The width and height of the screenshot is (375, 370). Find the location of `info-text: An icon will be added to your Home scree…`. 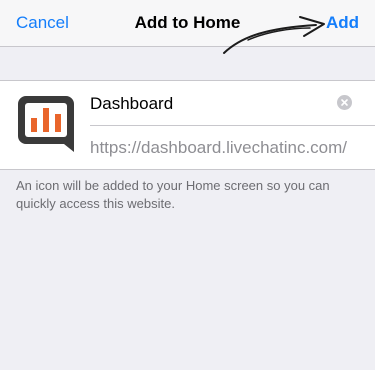

info-text: An icon will be added to your Home scree… is located at coordinates (173, 194).